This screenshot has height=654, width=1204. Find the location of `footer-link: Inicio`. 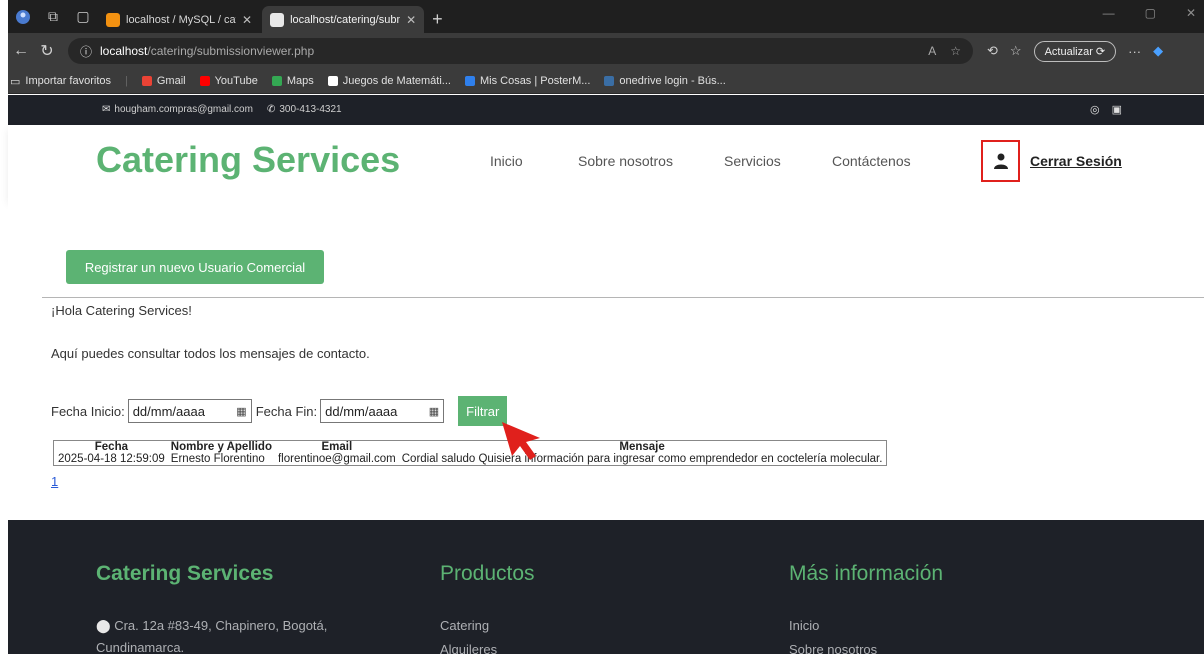

footer-link: Inicio is located at coordinates (804, 625).